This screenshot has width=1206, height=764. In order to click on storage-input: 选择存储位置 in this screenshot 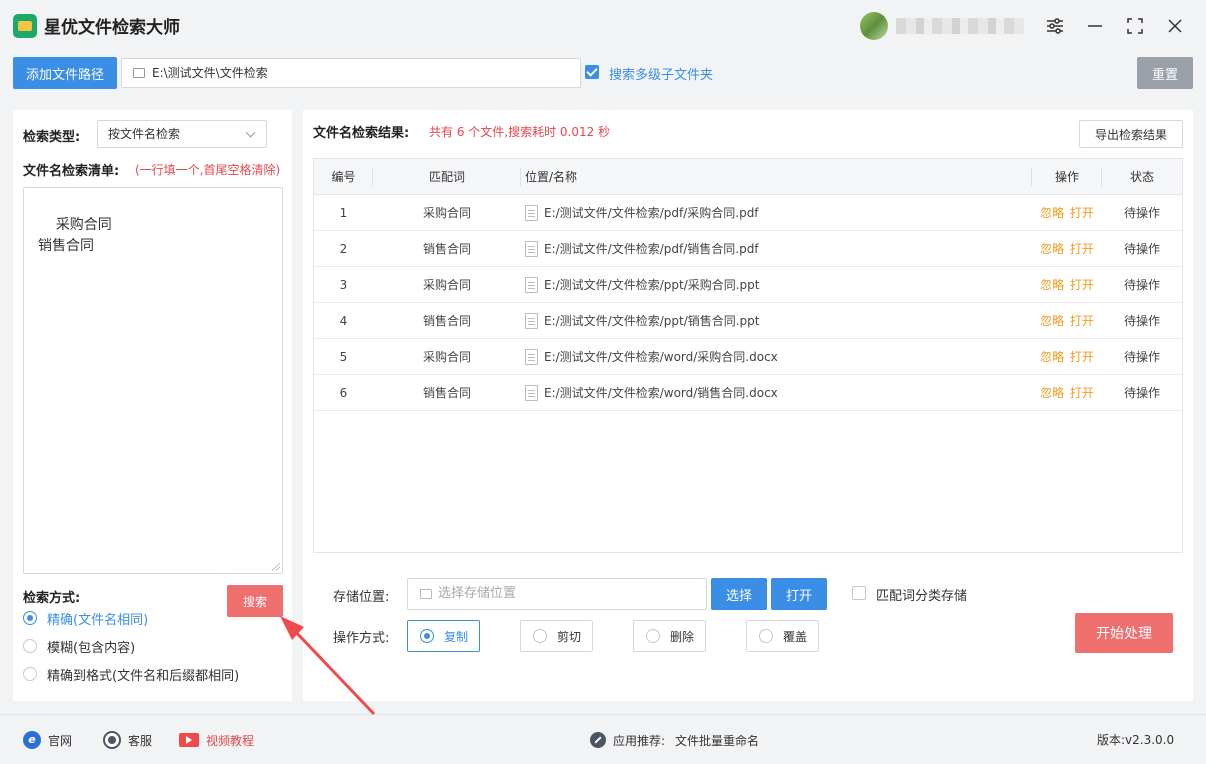, I will do `click(557, 594)`.